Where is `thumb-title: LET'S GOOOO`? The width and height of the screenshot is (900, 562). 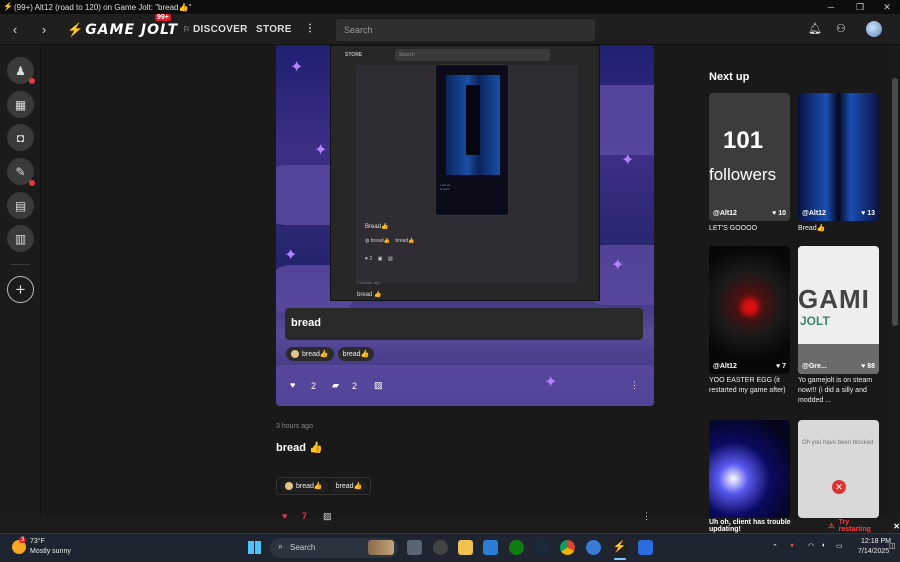 thumb-title: LET'S GOOOO is located at coordinates (750, 229).